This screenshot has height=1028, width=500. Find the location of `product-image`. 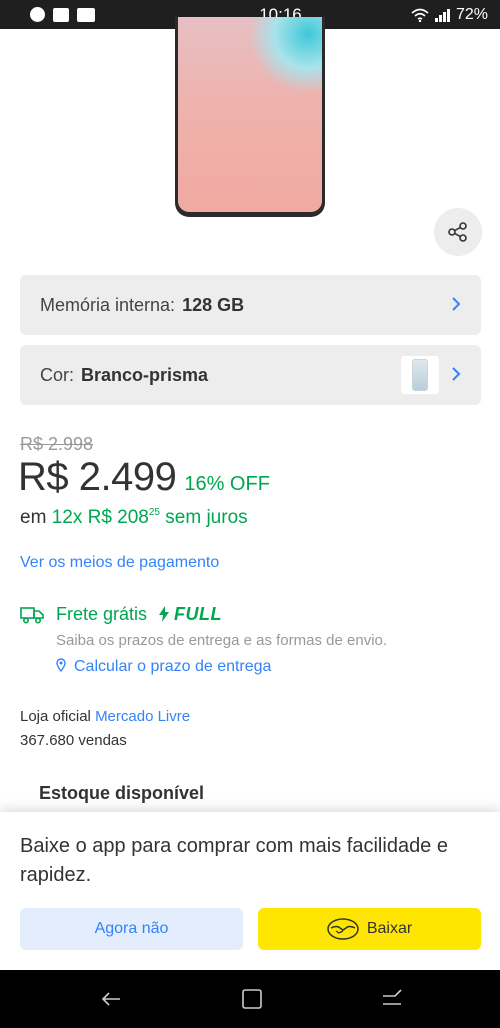

product-image is located at coordinates (250, 117).